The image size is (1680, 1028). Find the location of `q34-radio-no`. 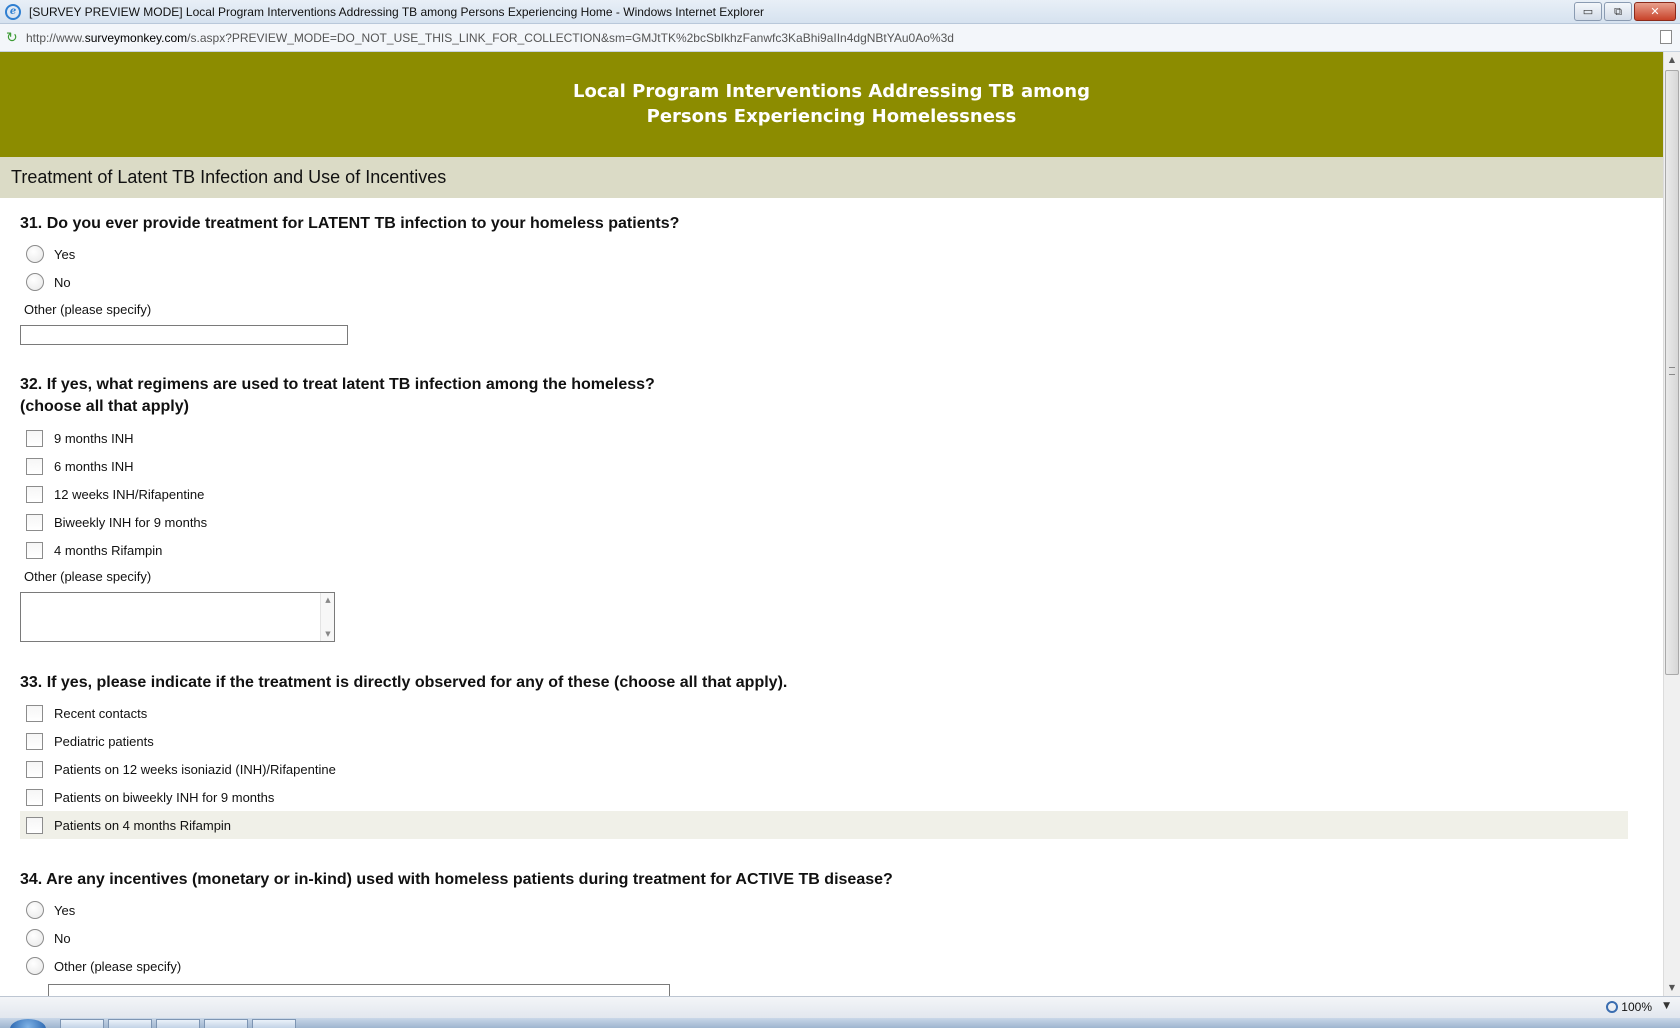

q34-radio-no is located at coordinates (35, 938).